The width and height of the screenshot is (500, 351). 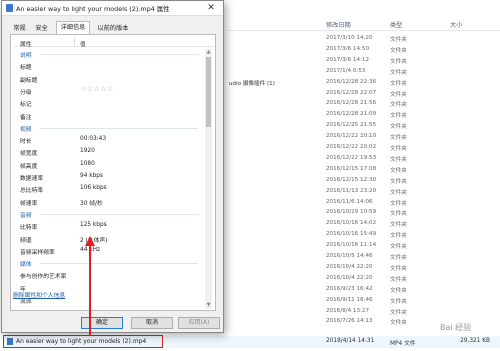 What do you see at coordinates (26, 68) in the screenshot?
I see `property-name: 标题` at bounding box center [26, 68].